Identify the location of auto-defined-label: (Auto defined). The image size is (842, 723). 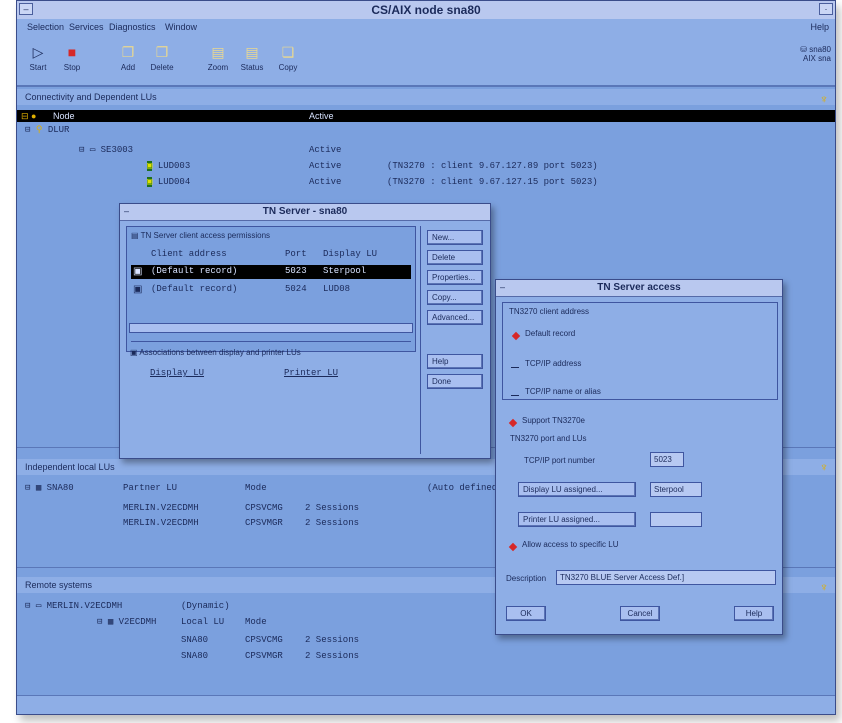
(465, 488).